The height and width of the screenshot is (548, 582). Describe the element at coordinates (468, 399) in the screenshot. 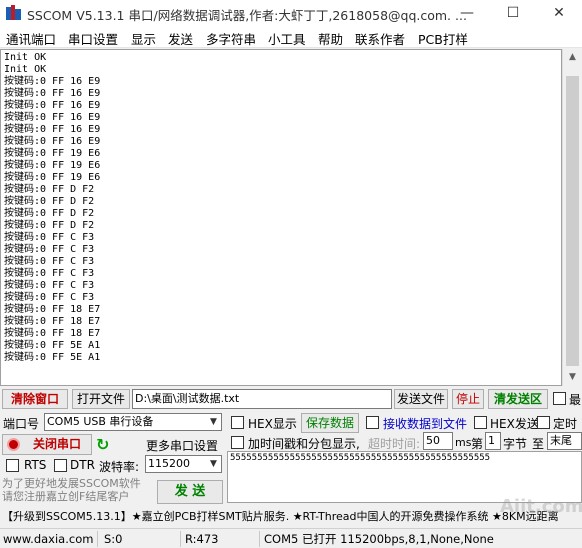

I see `stop-button: 停止` at that location.